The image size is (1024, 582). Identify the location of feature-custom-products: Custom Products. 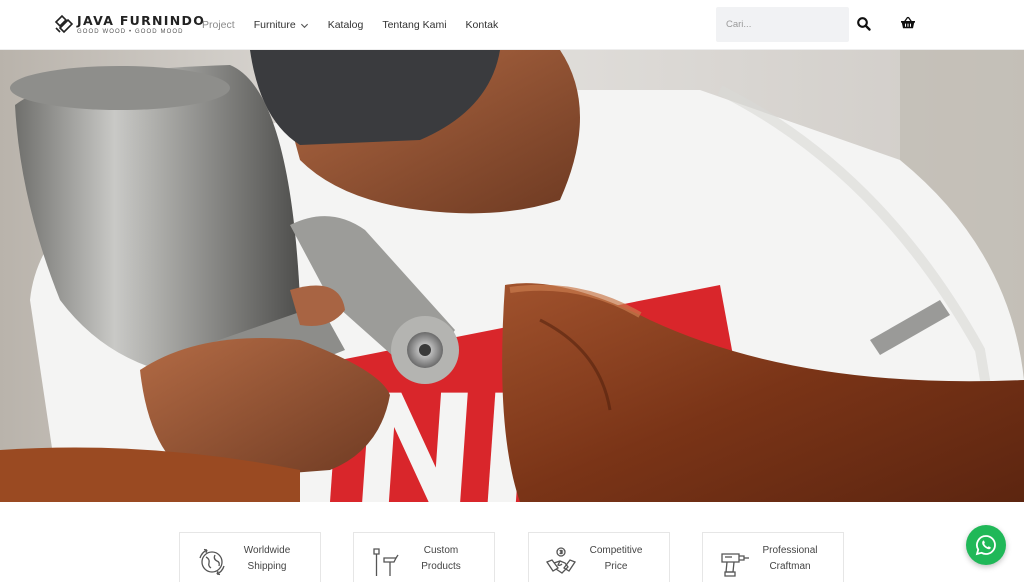
(424, 557).